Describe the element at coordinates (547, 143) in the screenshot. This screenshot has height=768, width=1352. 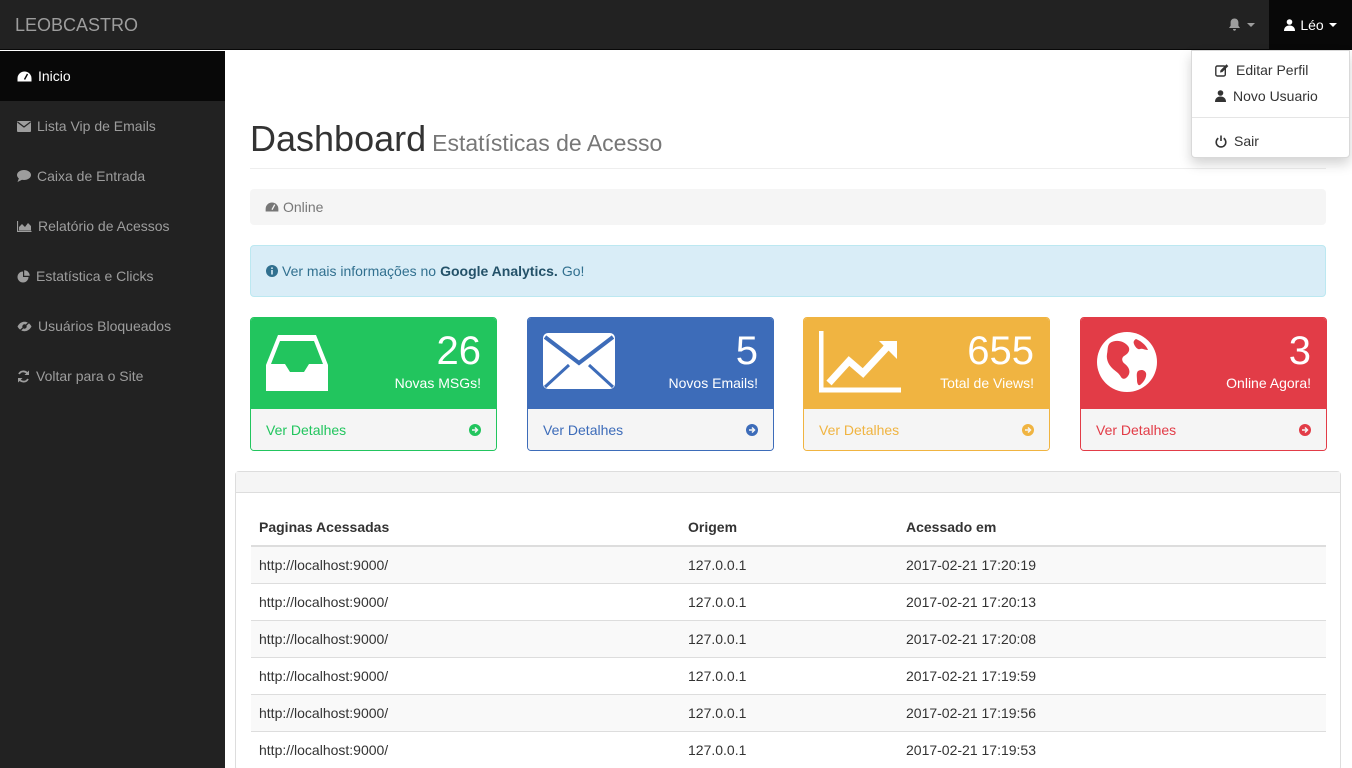
I see `page-subtitle: Estatísticas de Acesso` at that location.